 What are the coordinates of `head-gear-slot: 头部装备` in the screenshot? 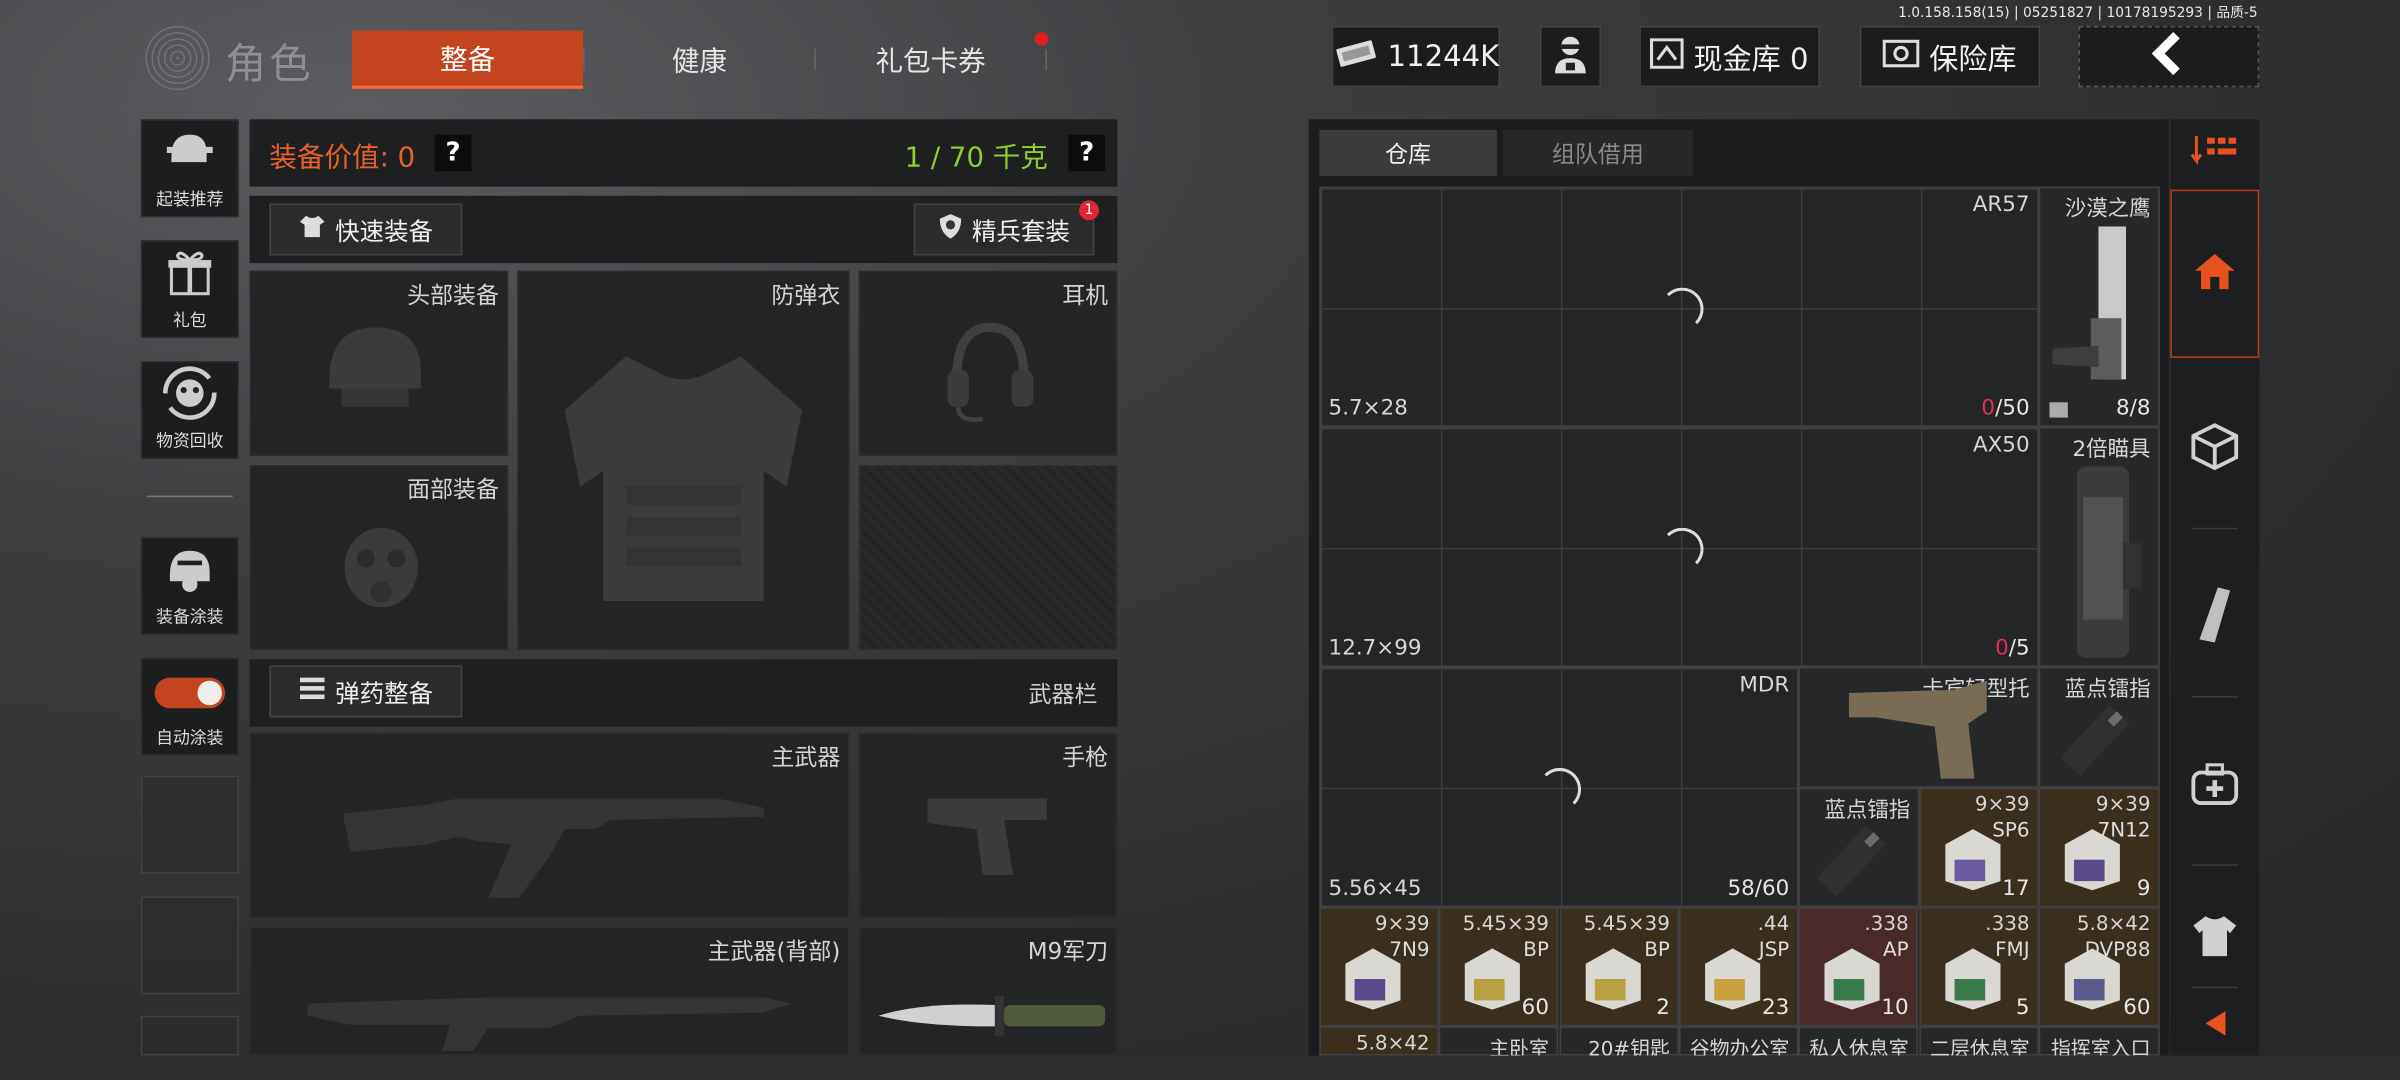 It's located at (379, 363).